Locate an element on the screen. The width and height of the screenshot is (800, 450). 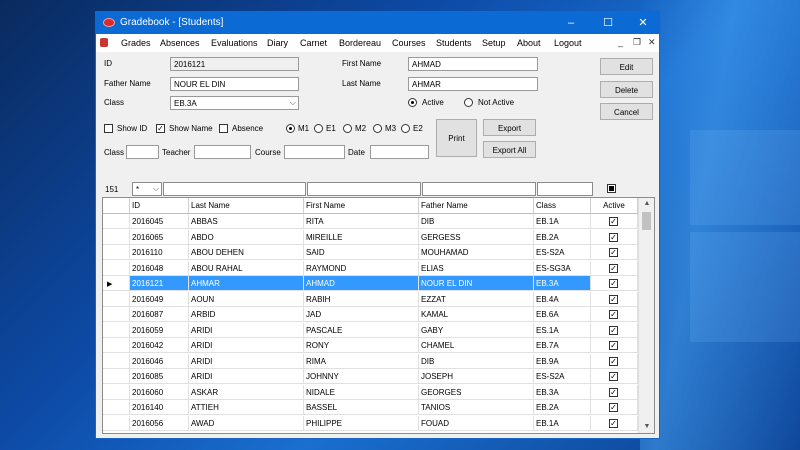
cell-first-name: AHMAD is located at coordinates (361, 283).